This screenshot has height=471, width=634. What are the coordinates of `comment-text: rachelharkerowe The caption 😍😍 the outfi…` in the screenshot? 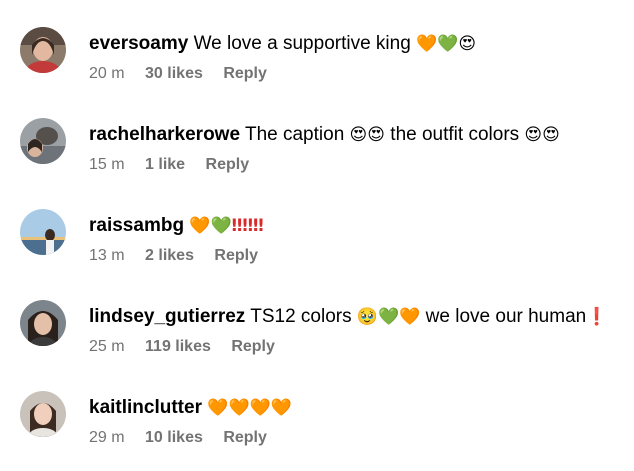 It's located at (324, 135).